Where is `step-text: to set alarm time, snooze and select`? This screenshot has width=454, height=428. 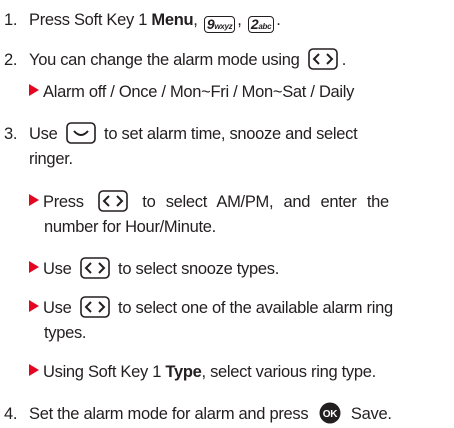 step-text: to set alarm time, snooze and select is located at coordinates (231, 134).